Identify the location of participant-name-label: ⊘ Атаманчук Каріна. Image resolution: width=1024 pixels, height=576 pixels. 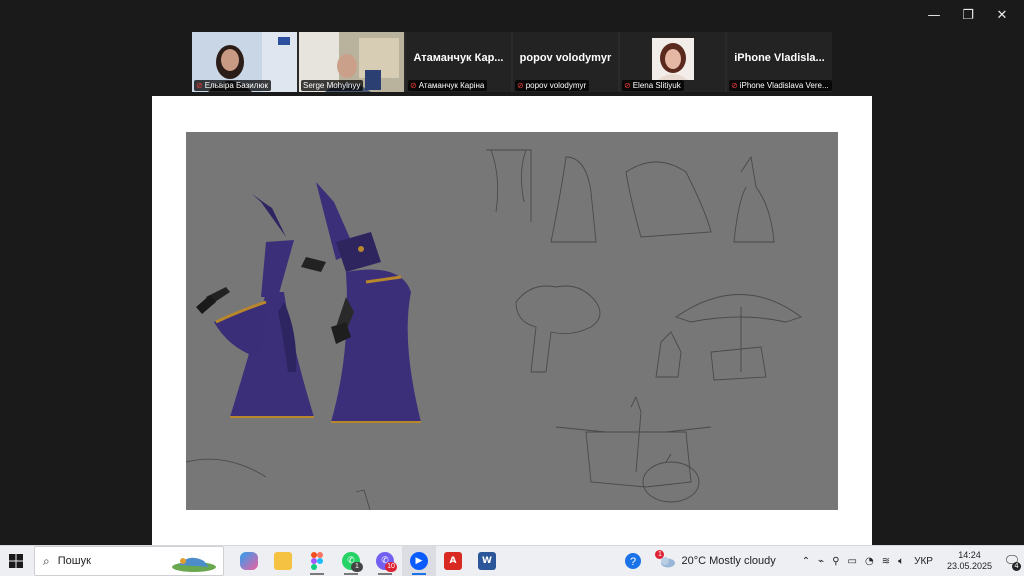
(448, 85).